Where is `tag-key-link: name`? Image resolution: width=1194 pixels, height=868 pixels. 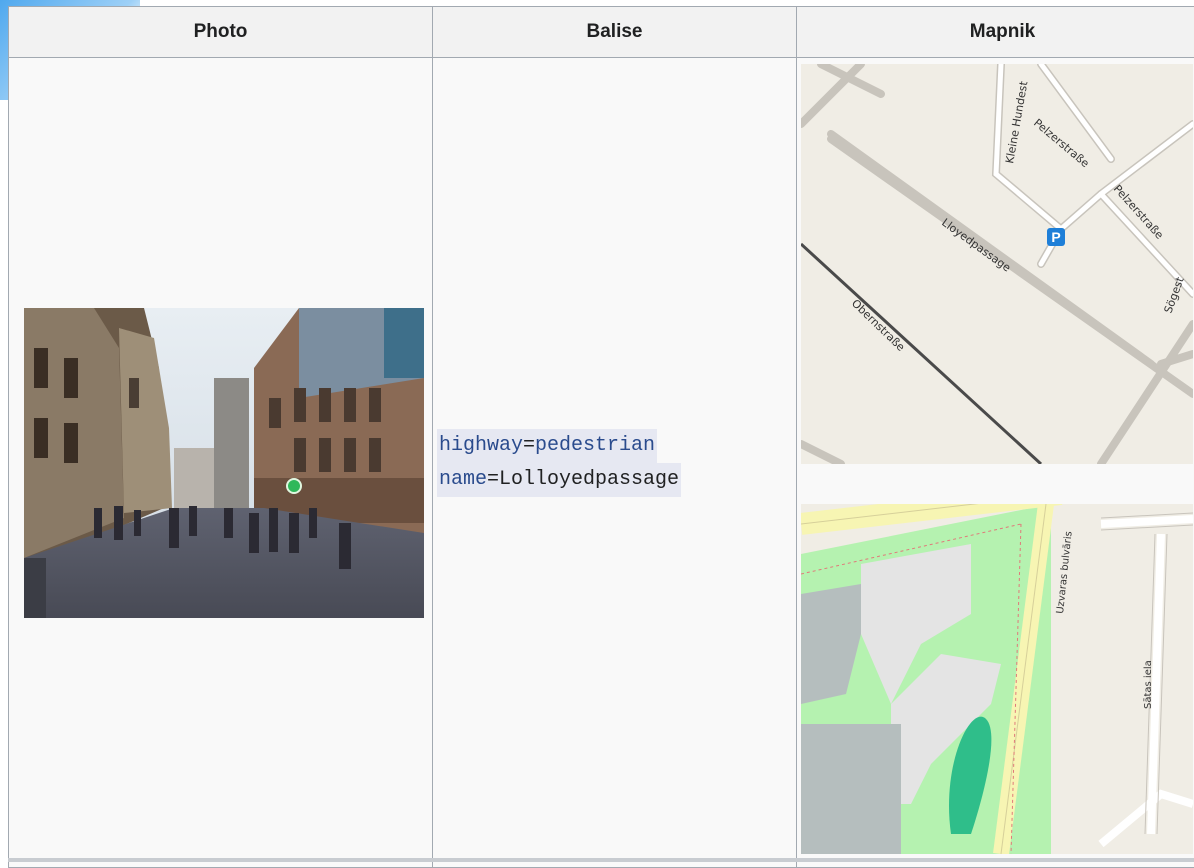
tag-key-link: name is located at coordinates (463, 479).